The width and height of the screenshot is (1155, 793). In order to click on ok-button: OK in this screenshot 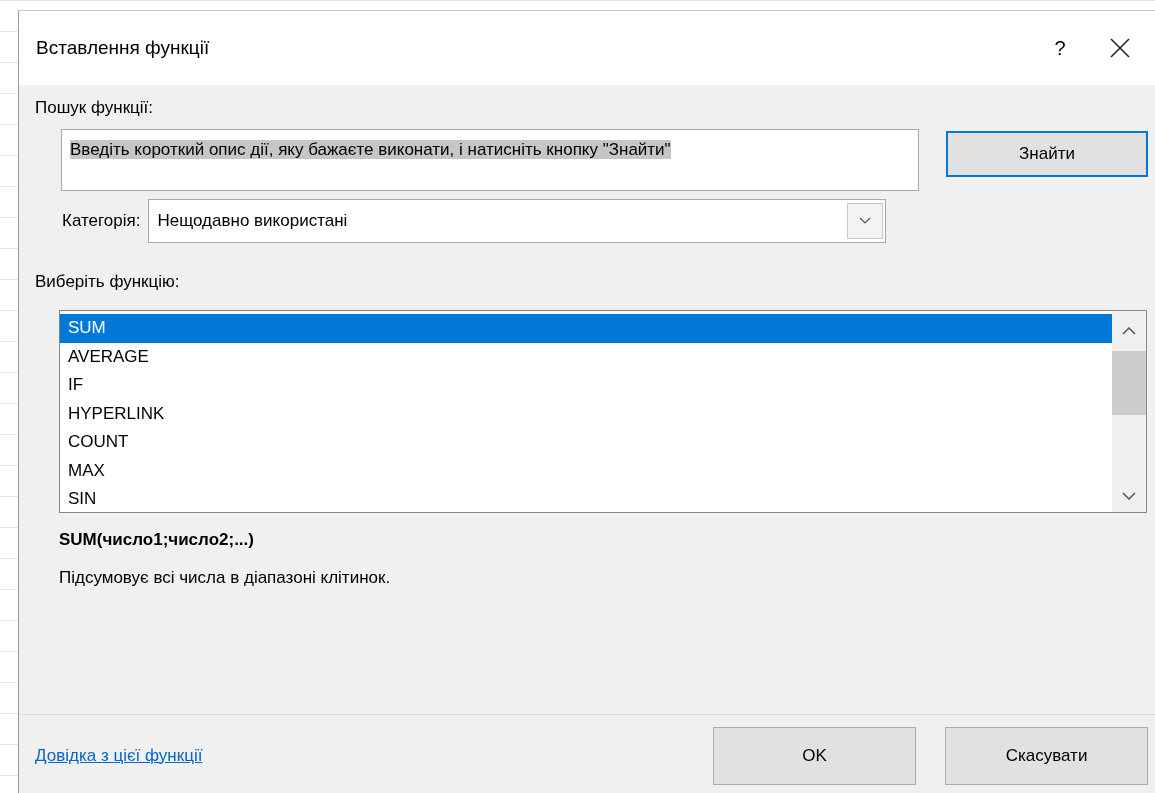, I will do `click(814, 755)`.